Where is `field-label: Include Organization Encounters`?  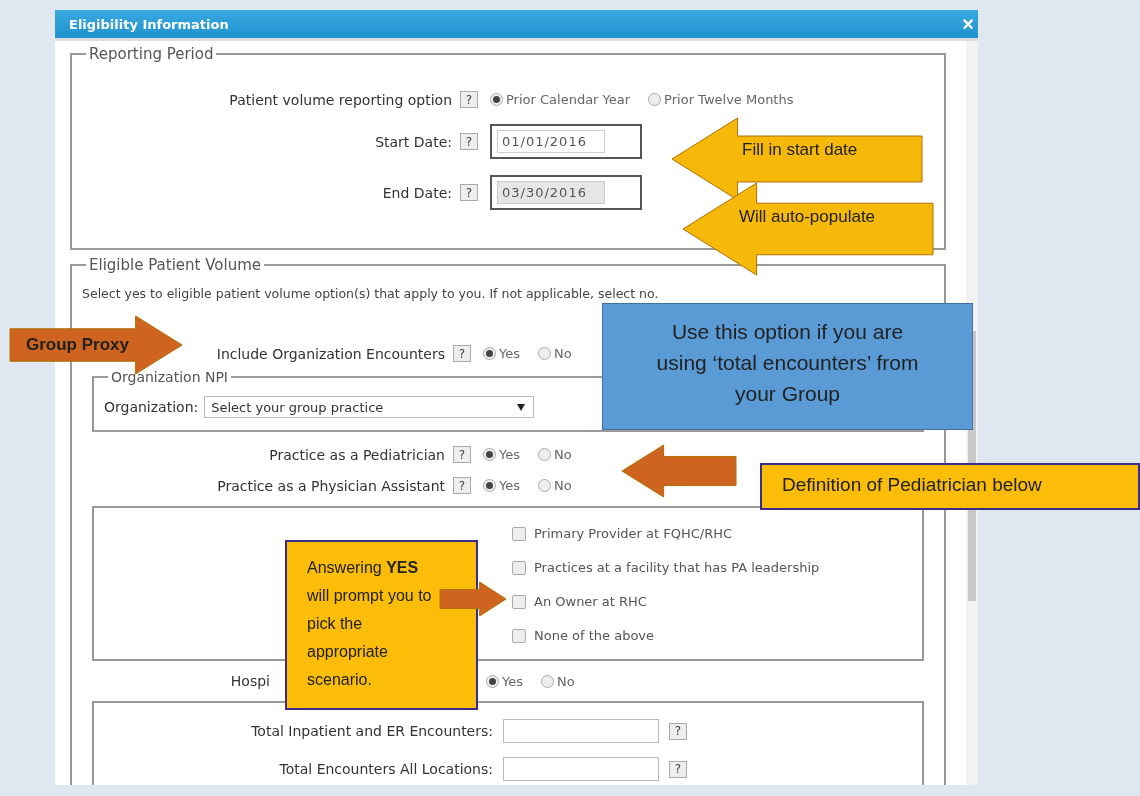 field-label: Include Organization Encounters is located at coordinates (330, 353).